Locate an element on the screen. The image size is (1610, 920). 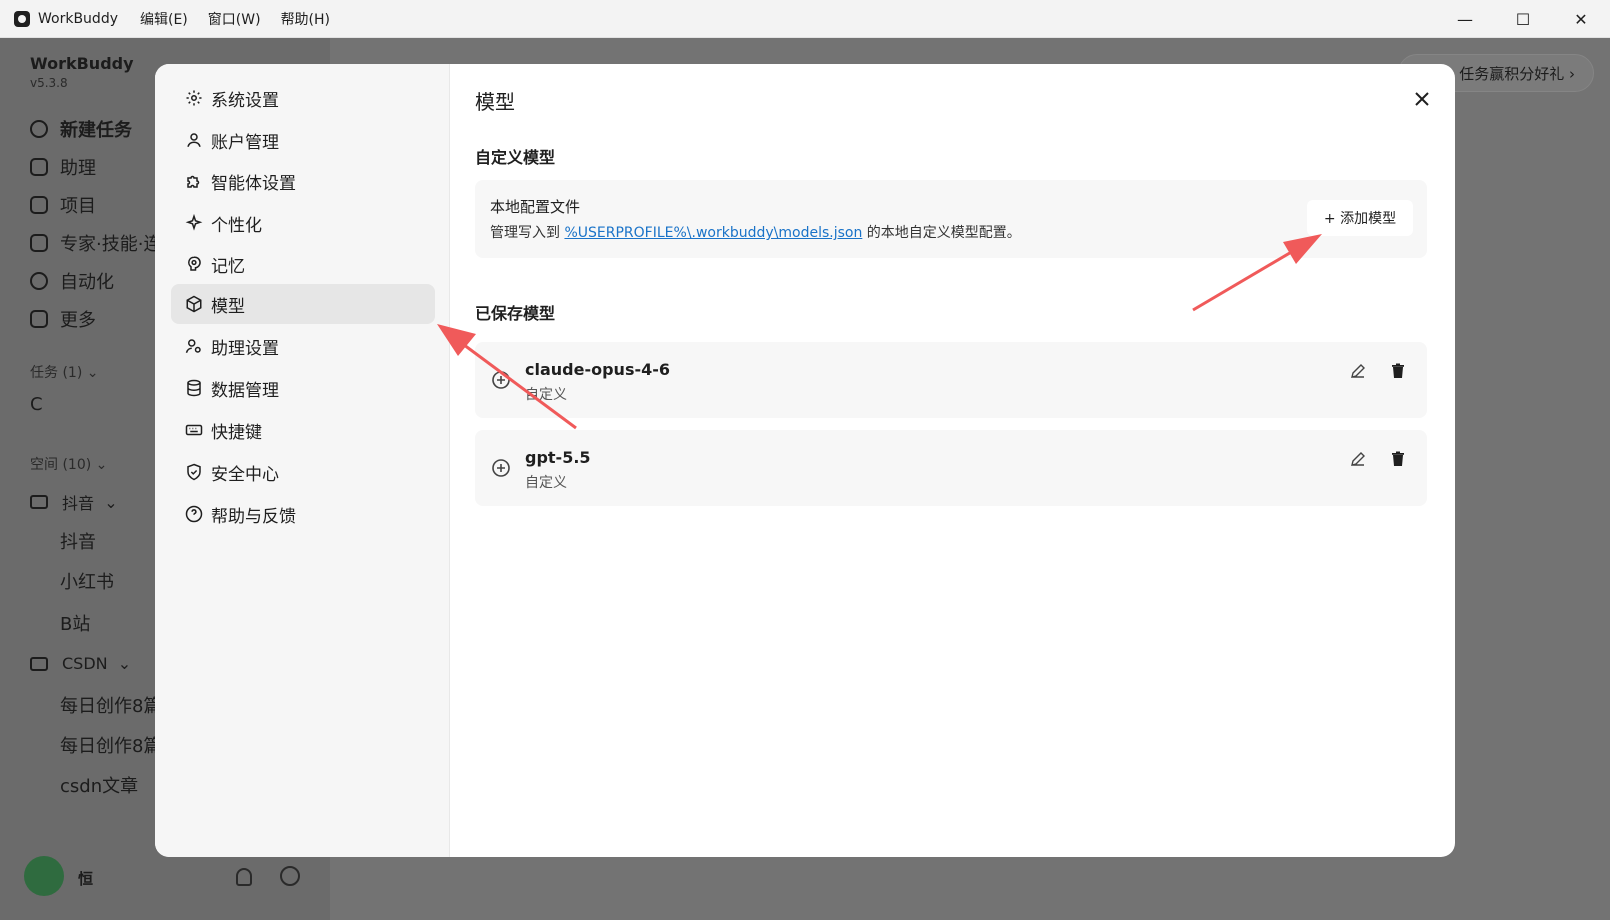
app-logo-icon is located at coordinates (22, 18).